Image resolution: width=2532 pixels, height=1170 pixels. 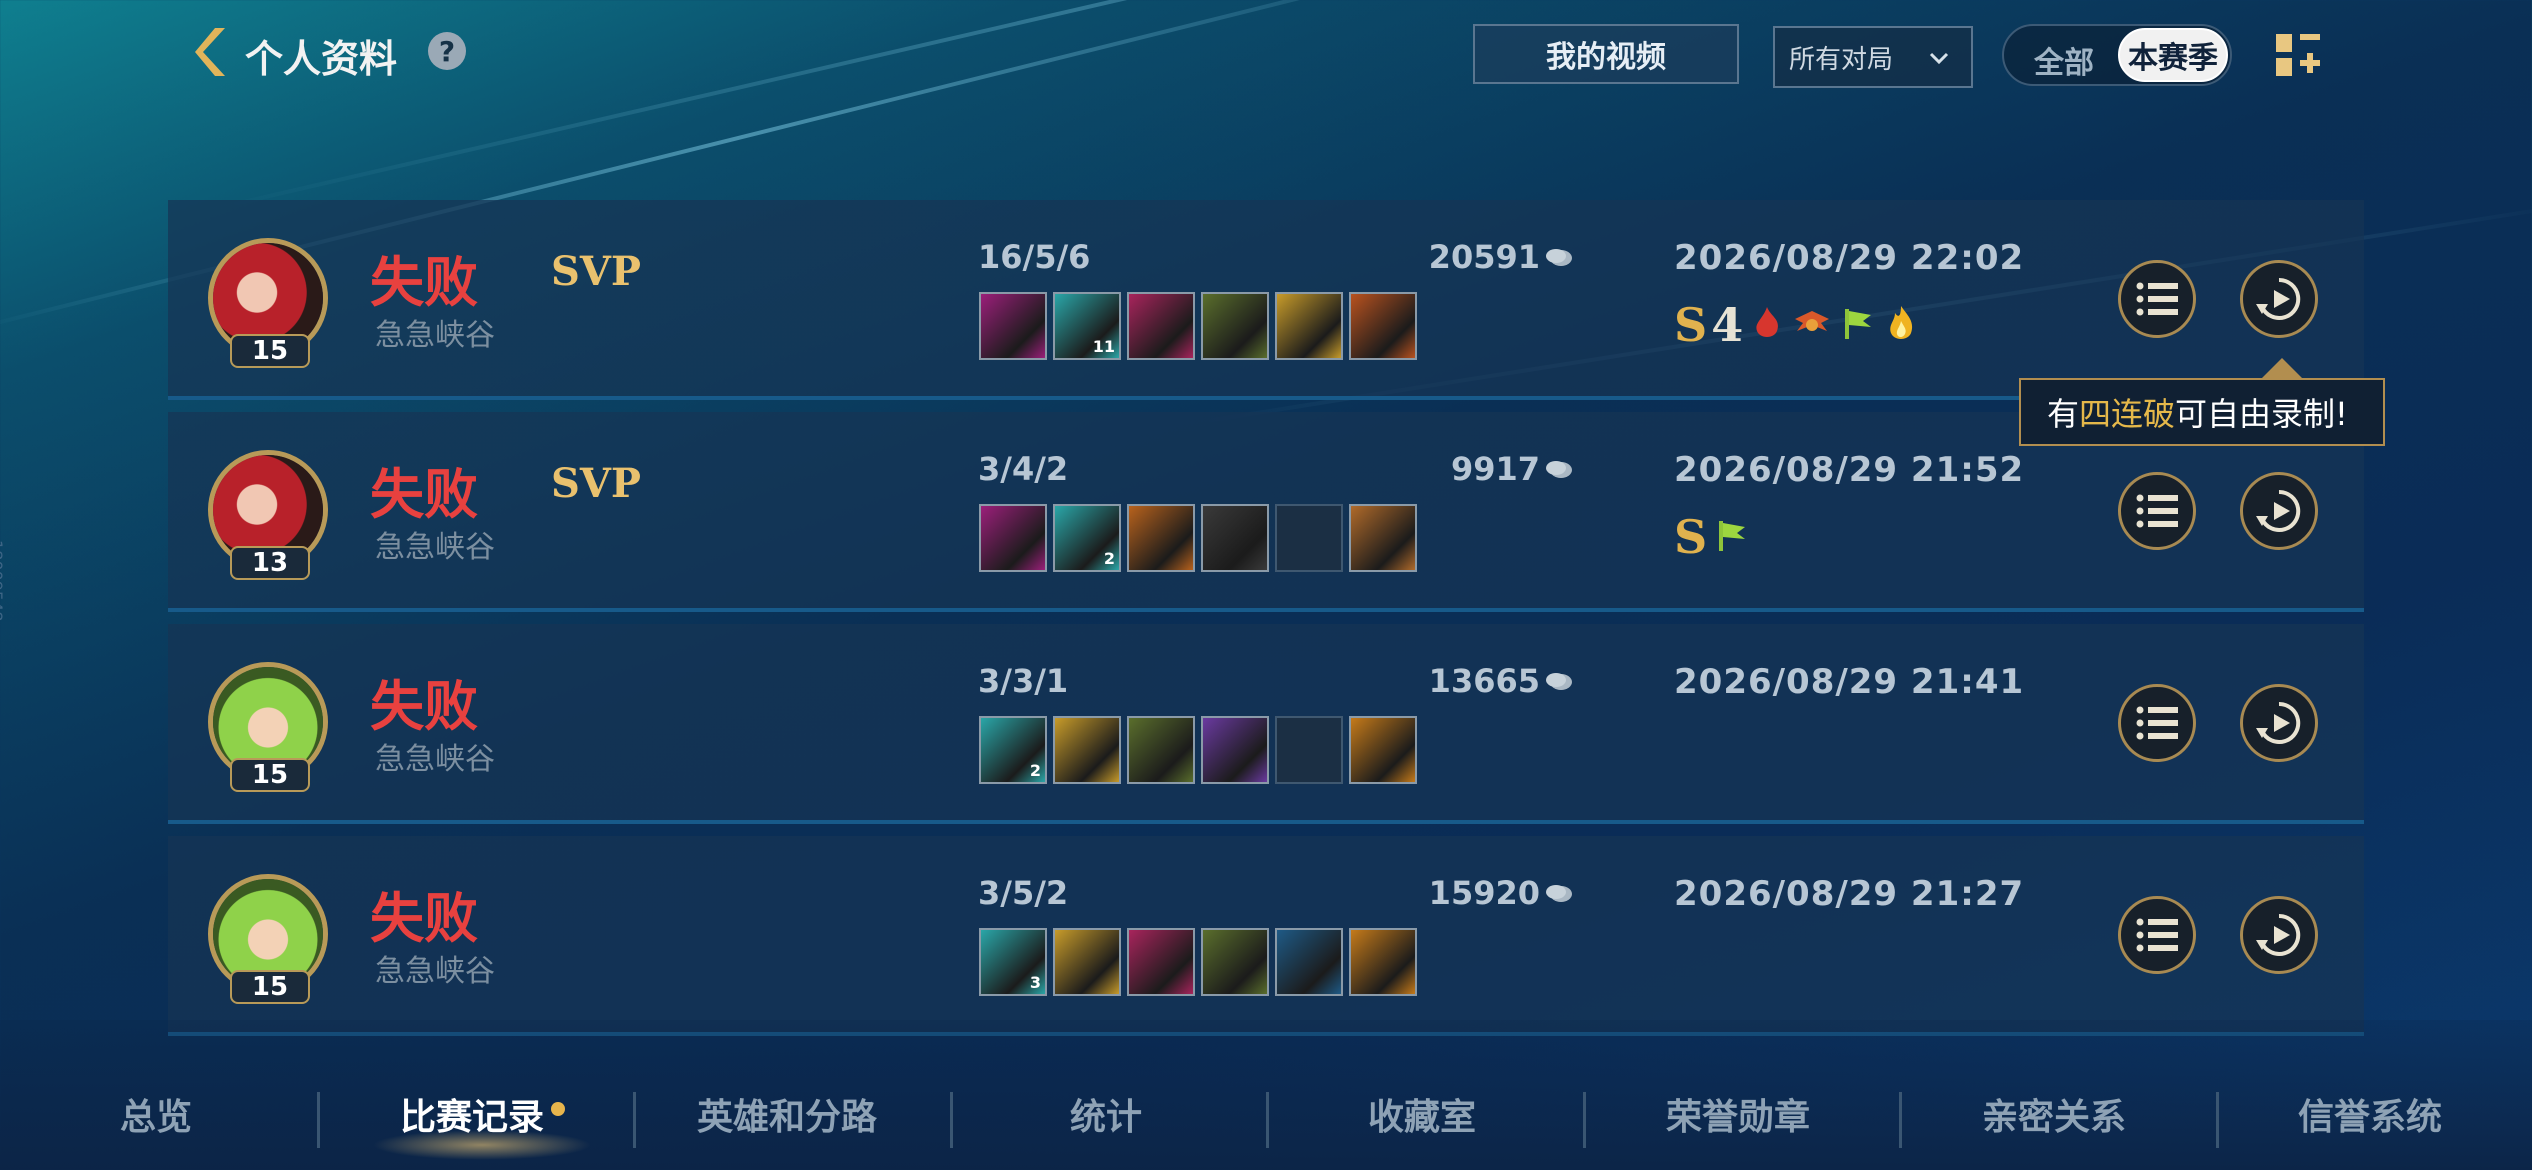 What do you see at coordinates (472, 1114) in the screenshot?
I see `nav-match-history: 比赛记录` at bounding box center [472, 1114].